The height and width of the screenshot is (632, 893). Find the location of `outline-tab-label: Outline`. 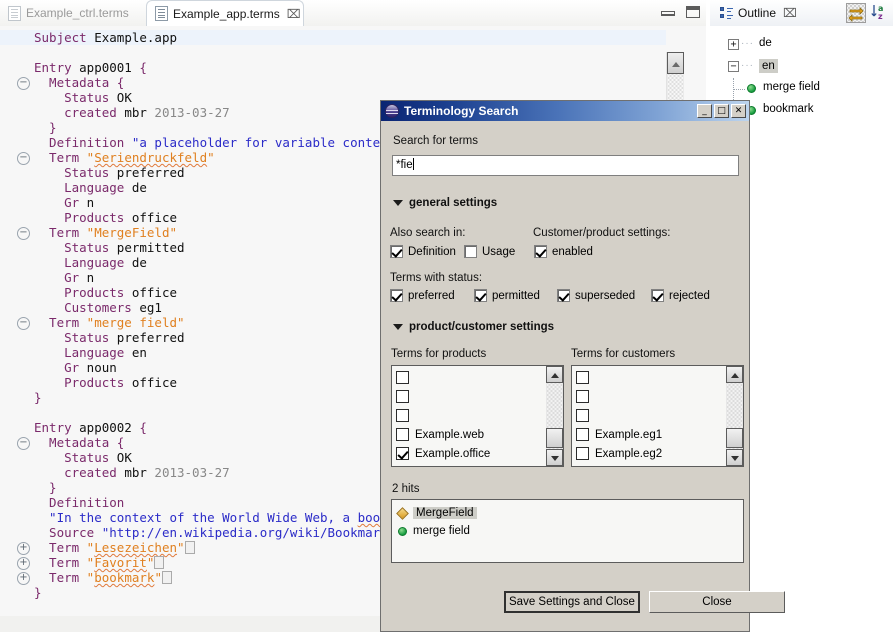

outline-tab-label: Outline is located at coordinates (757, 13).